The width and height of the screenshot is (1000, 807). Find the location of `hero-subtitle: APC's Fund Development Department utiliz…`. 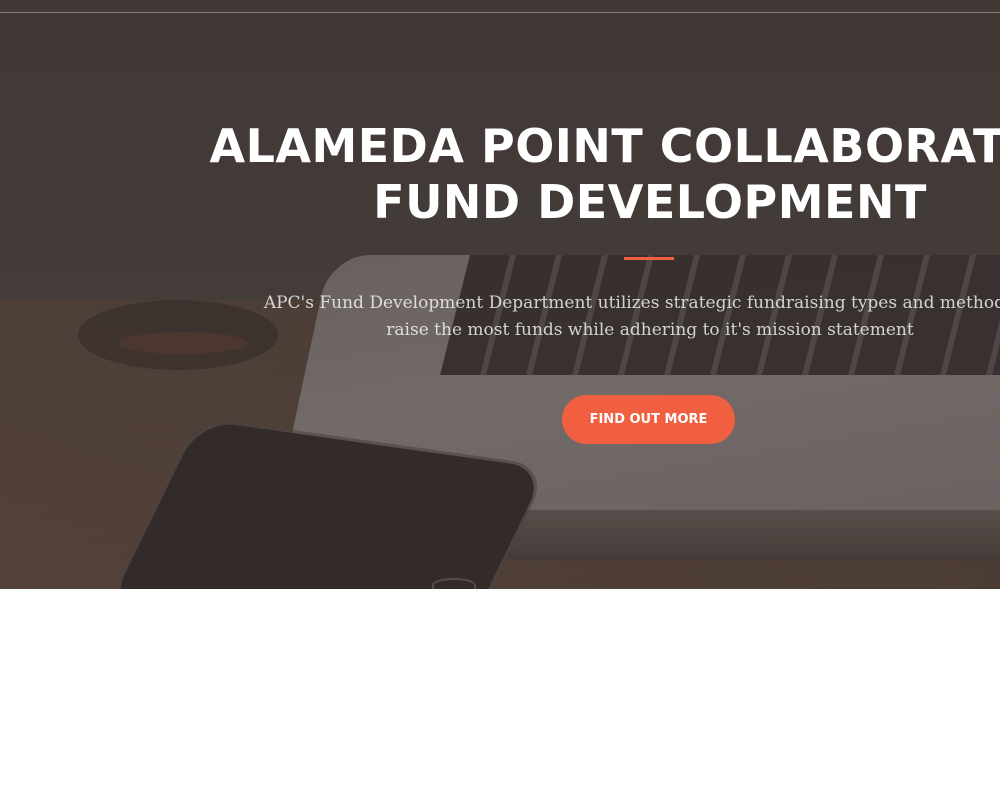

hero-subtitle: APC's Fund Development Department utiliz… is located at coordinates (625, 317).